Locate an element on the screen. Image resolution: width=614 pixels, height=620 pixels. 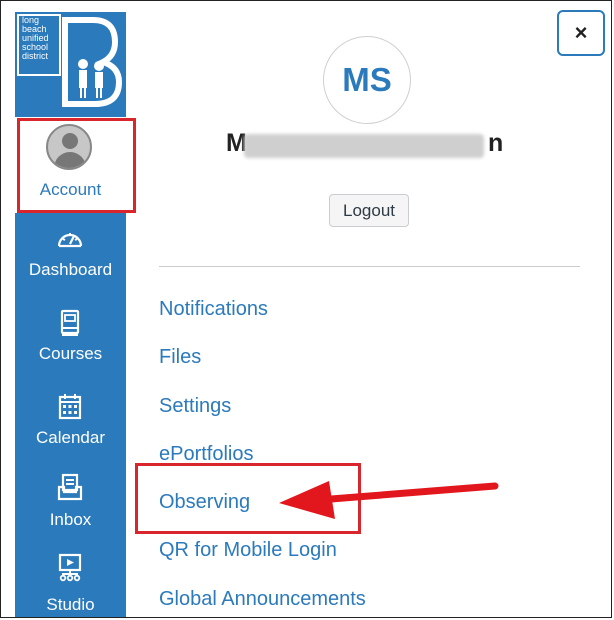
logo-line: district is located at coordinates (35, 56).